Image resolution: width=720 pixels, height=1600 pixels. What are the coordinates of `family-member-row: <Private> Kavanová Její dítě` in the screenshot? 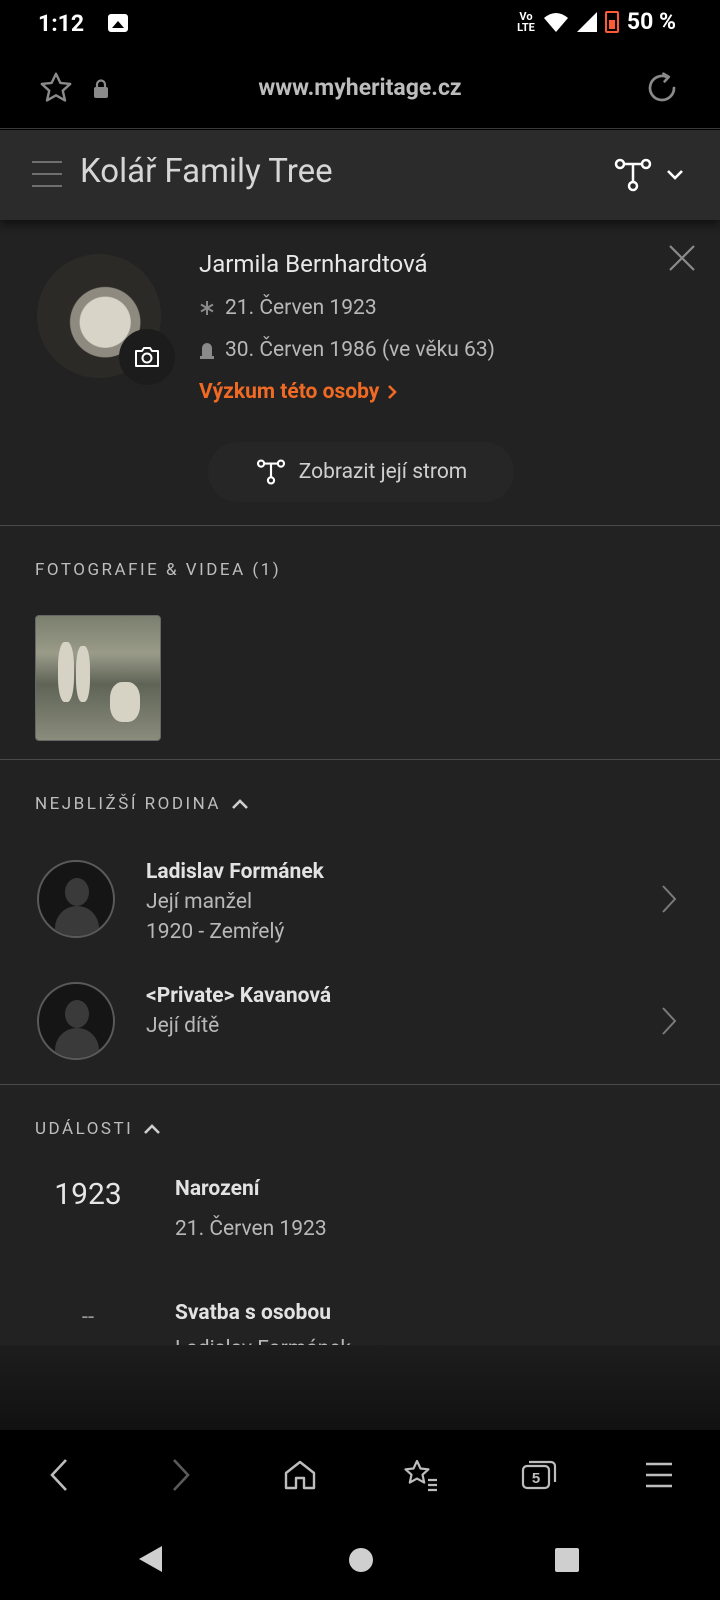 It's located at (360, 1024).